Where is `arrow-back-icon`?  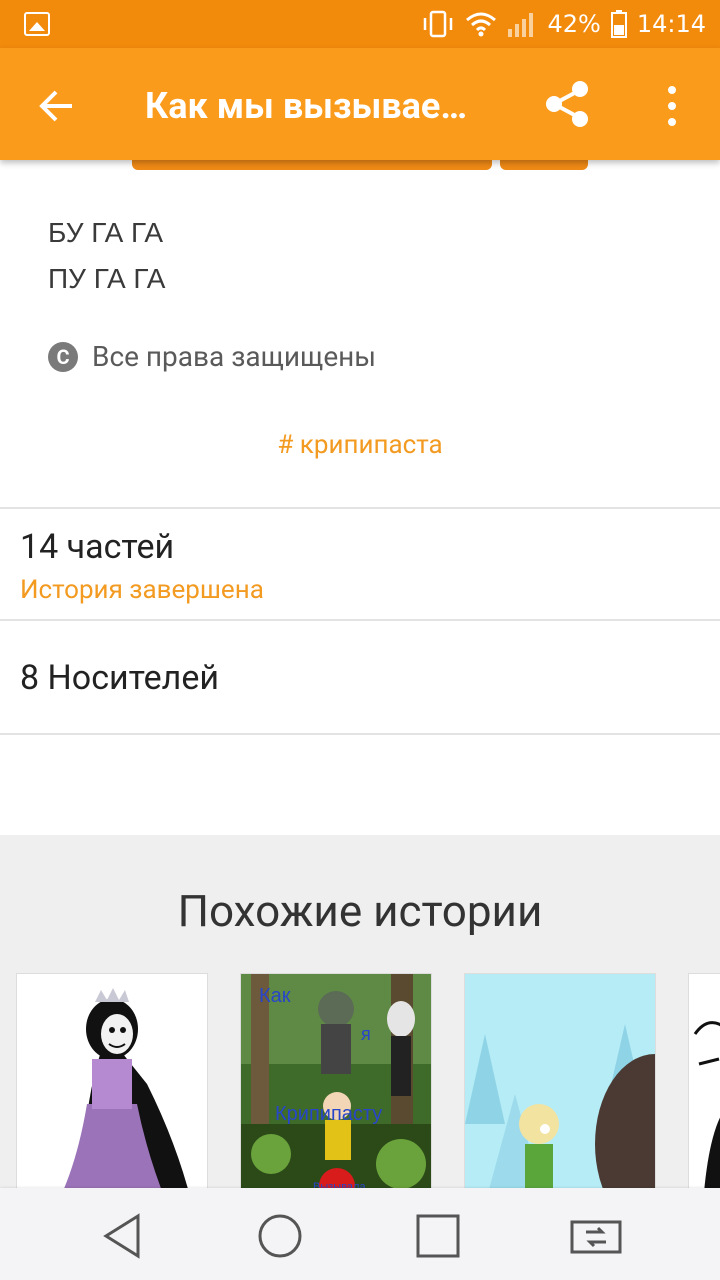
arrow-back-icon is located at coordinates (55, 106).